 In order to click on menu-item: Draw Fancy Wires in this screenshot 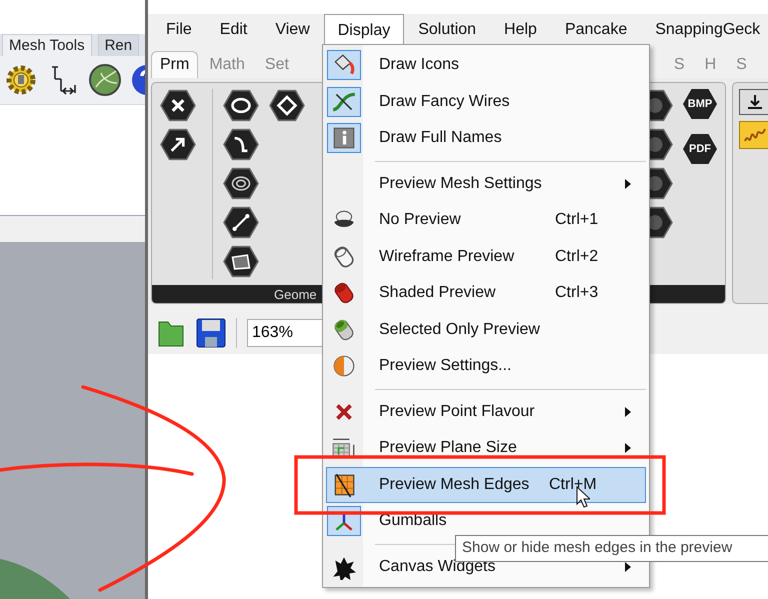, I will do `click(486, 102)`.